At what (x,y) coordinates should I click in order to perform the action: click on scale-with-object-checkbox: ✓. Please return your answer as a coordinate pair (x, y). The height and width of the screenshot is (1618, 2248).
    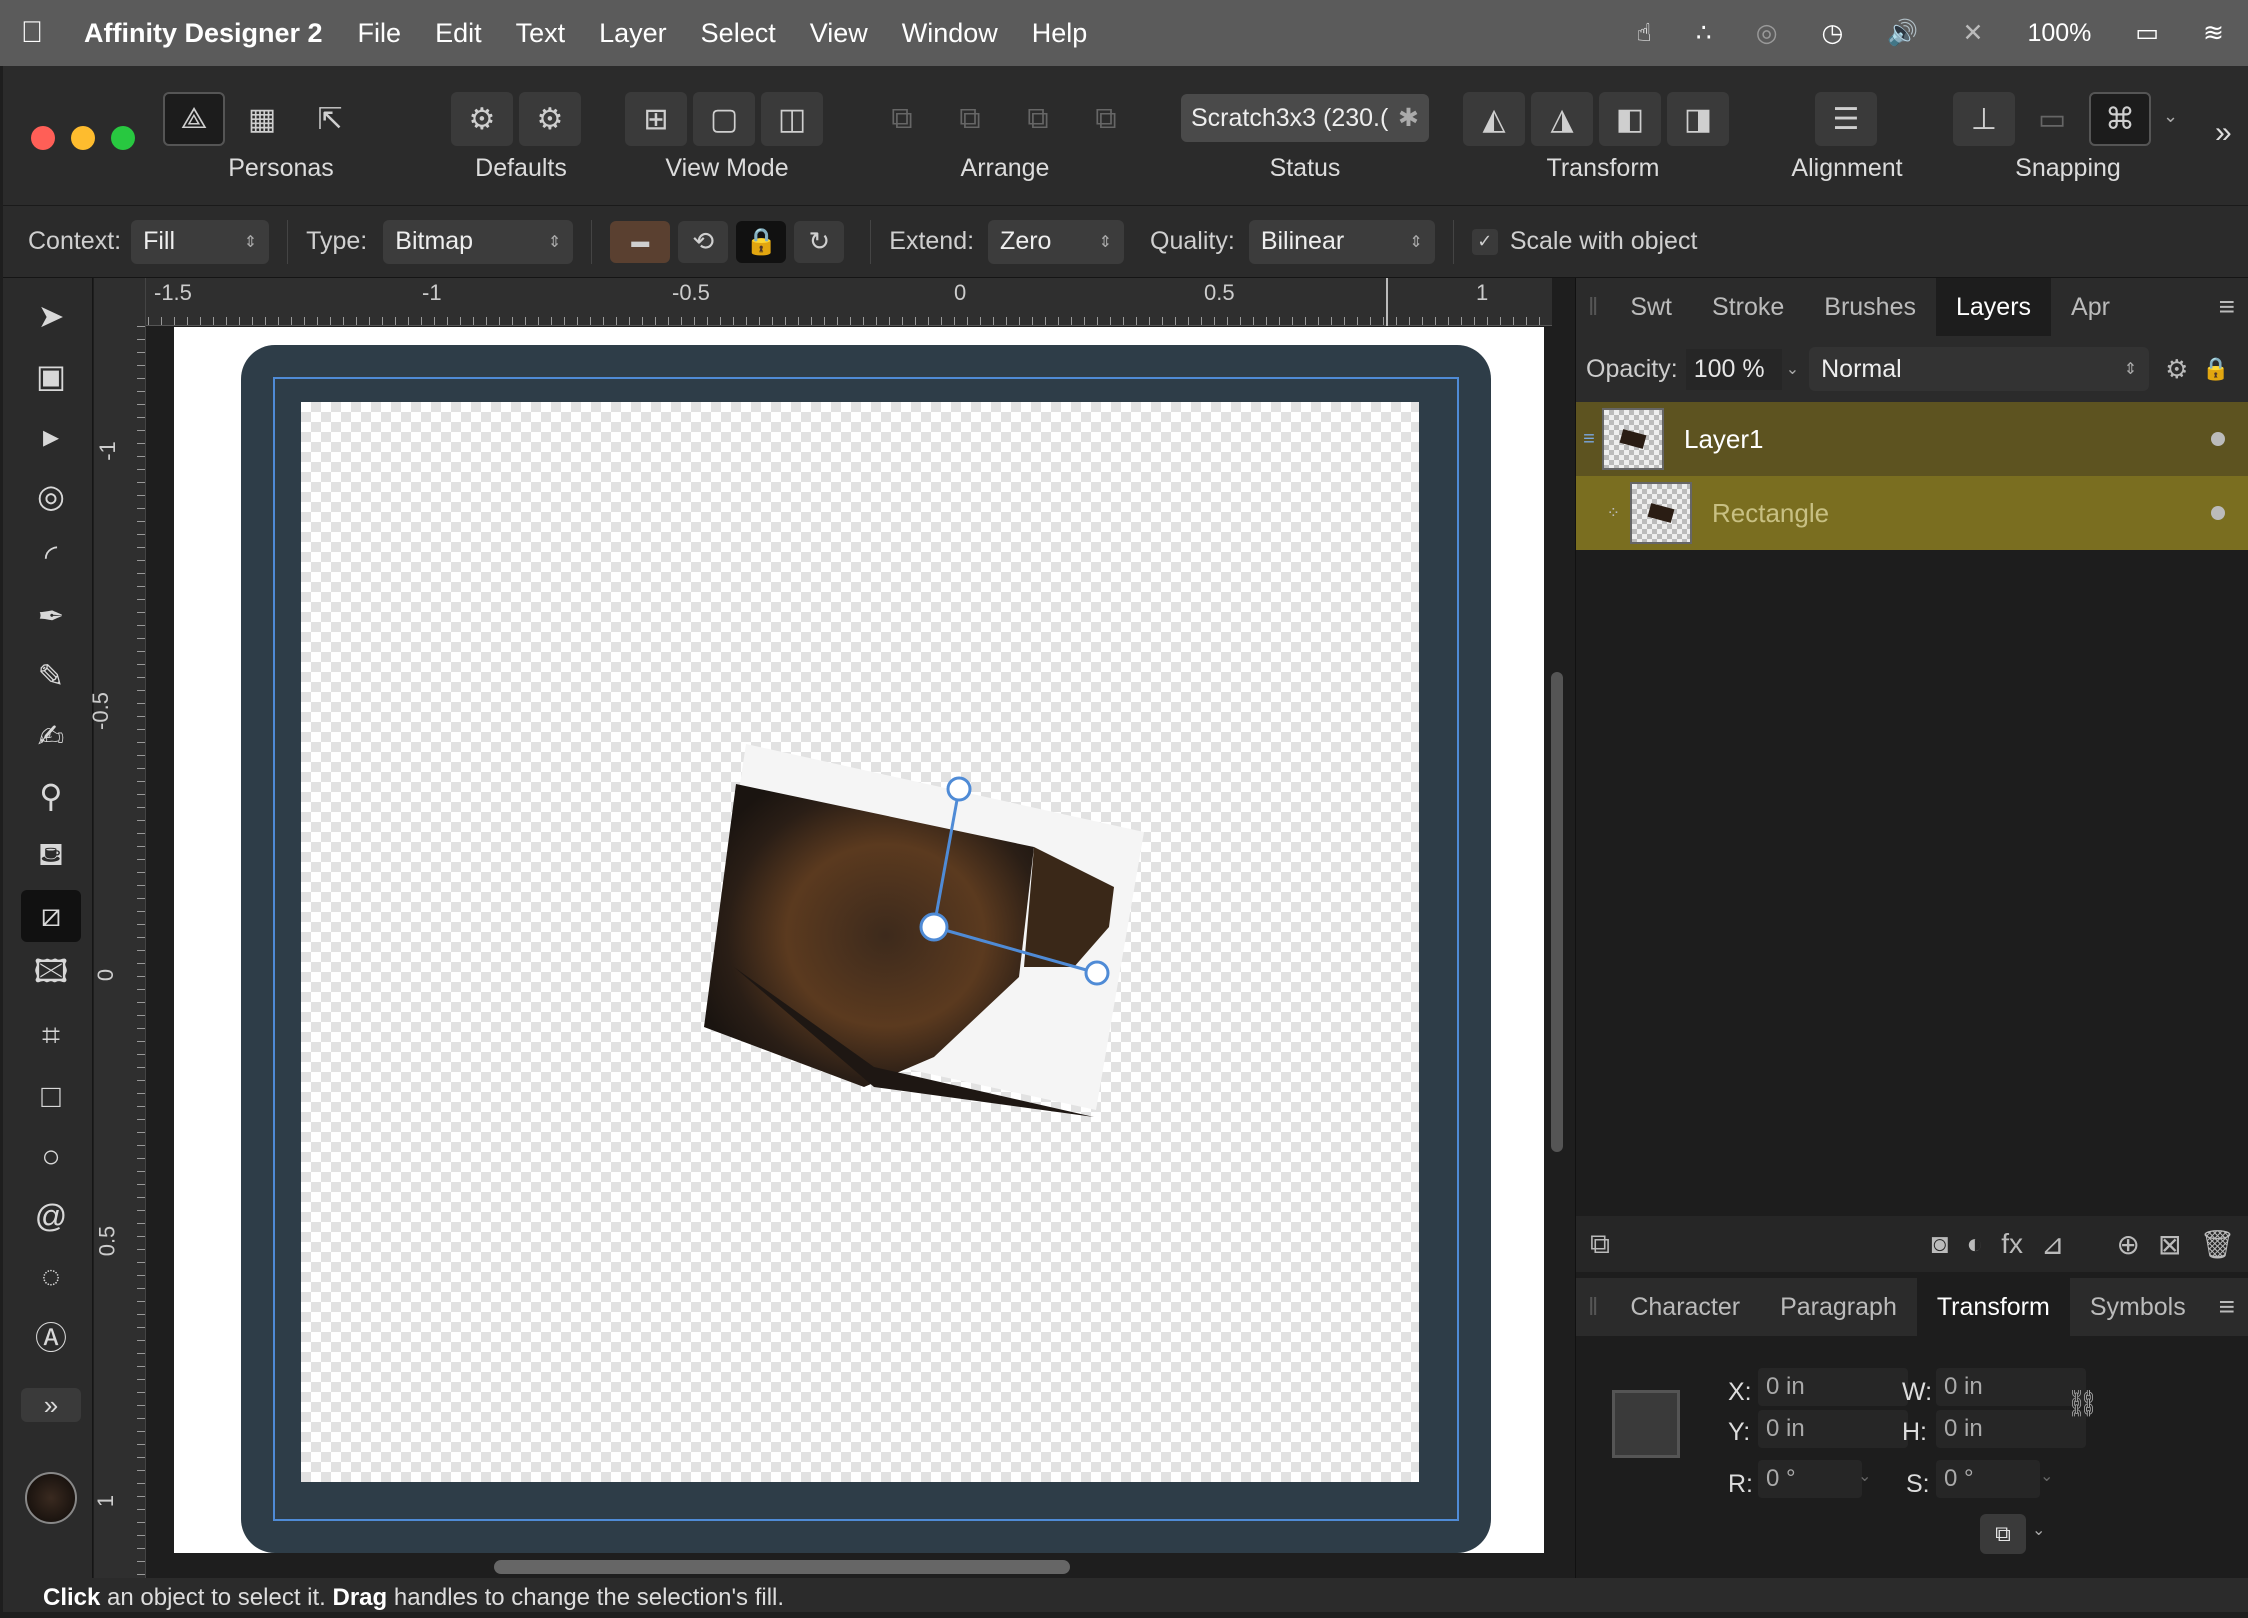
    Looking at the image, I should click on (1484, 241).